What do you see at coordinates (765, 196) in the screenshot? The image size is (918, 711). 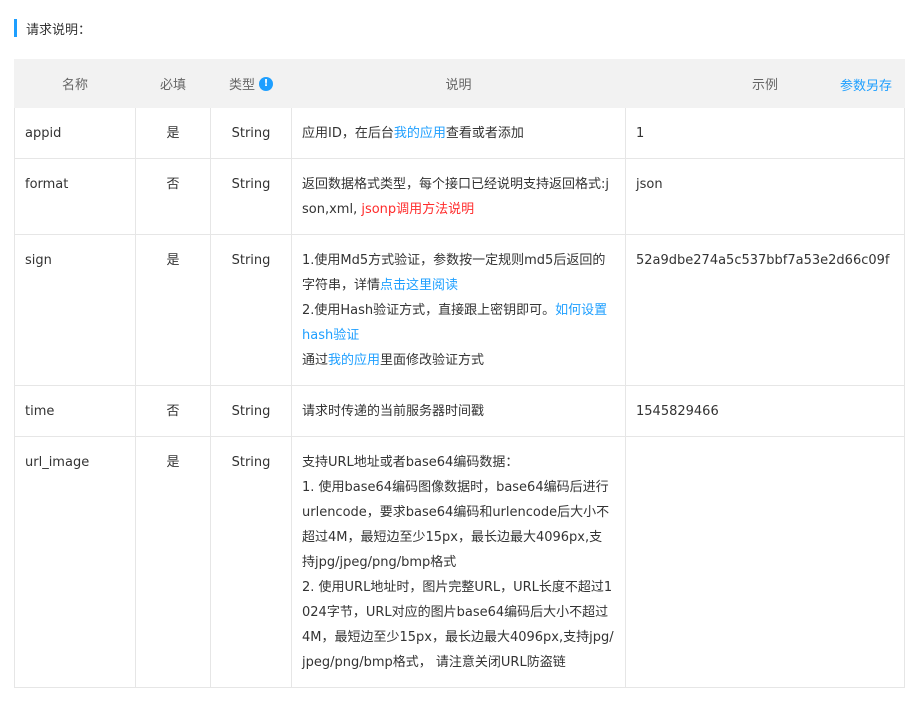 I see `cell-example: json` at bounding box center [765, 196].